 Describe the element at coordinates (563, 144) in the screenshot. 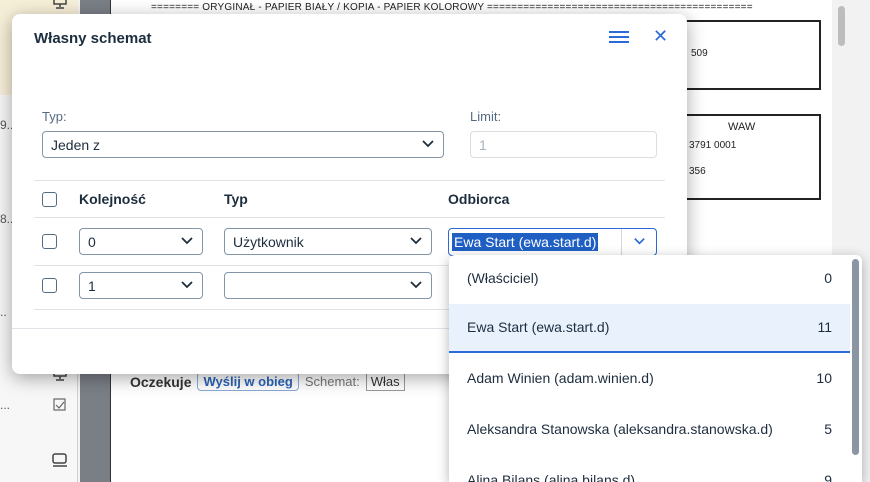

I see `limit-input: 1` at that location.